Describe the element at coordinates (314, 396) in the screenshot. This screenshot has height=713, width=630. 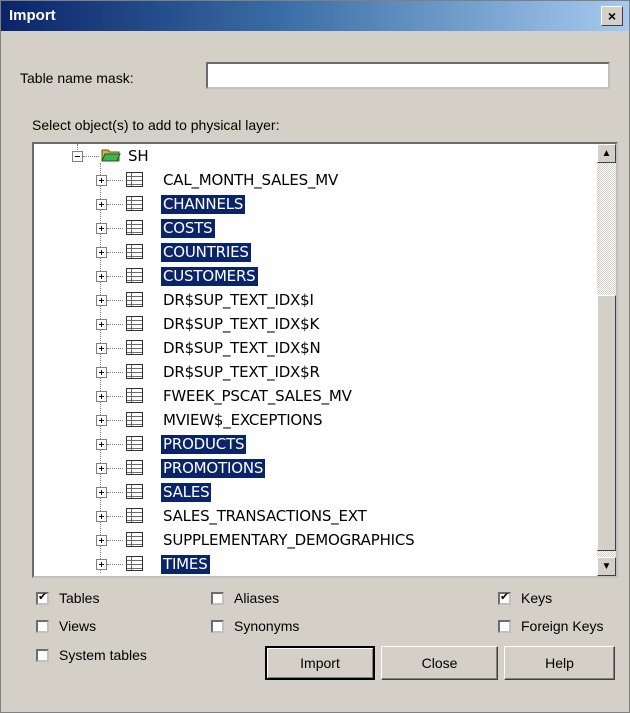
I see `tree-item-row: FWEEK_PSCAT_SALES_MV` at that location.